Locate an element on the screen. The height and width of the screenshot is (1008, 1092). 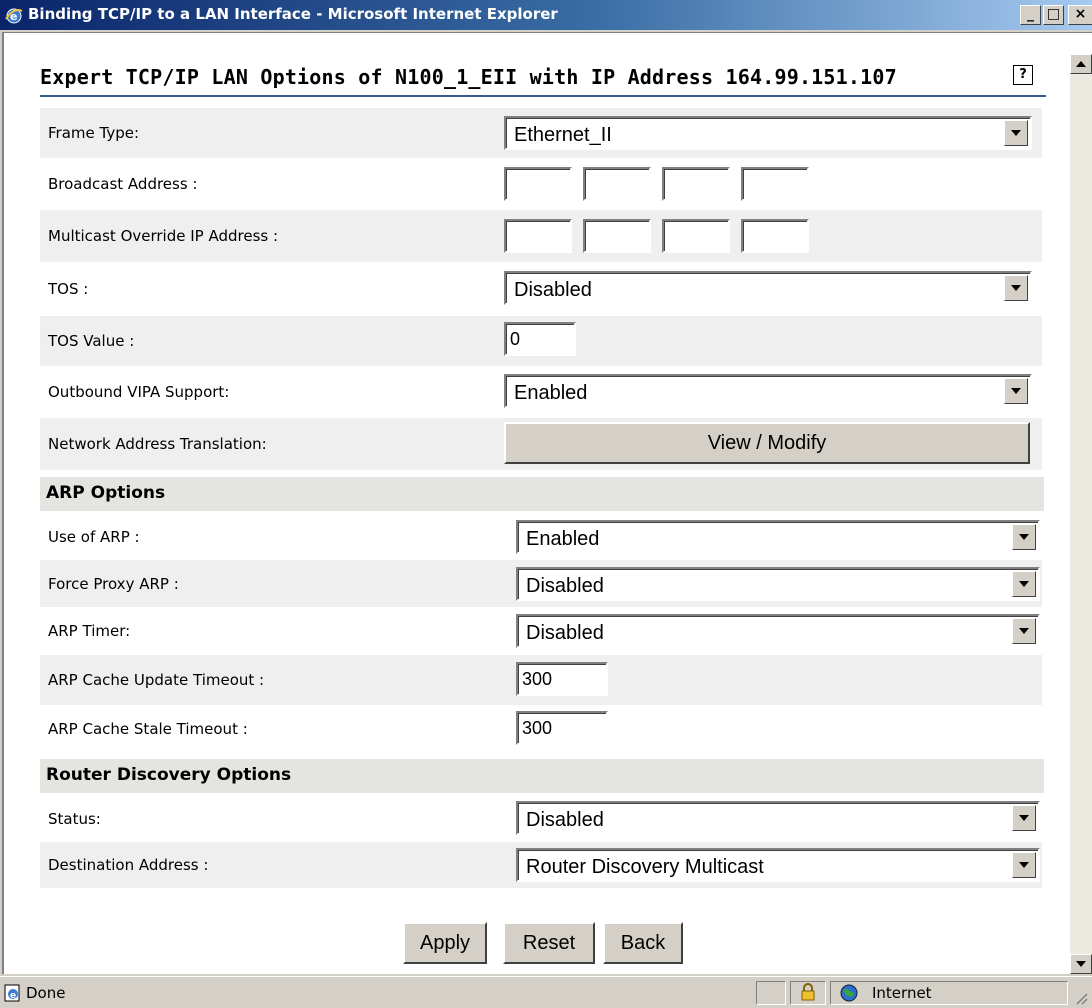
status-pane is located at coordinates (771, 993).